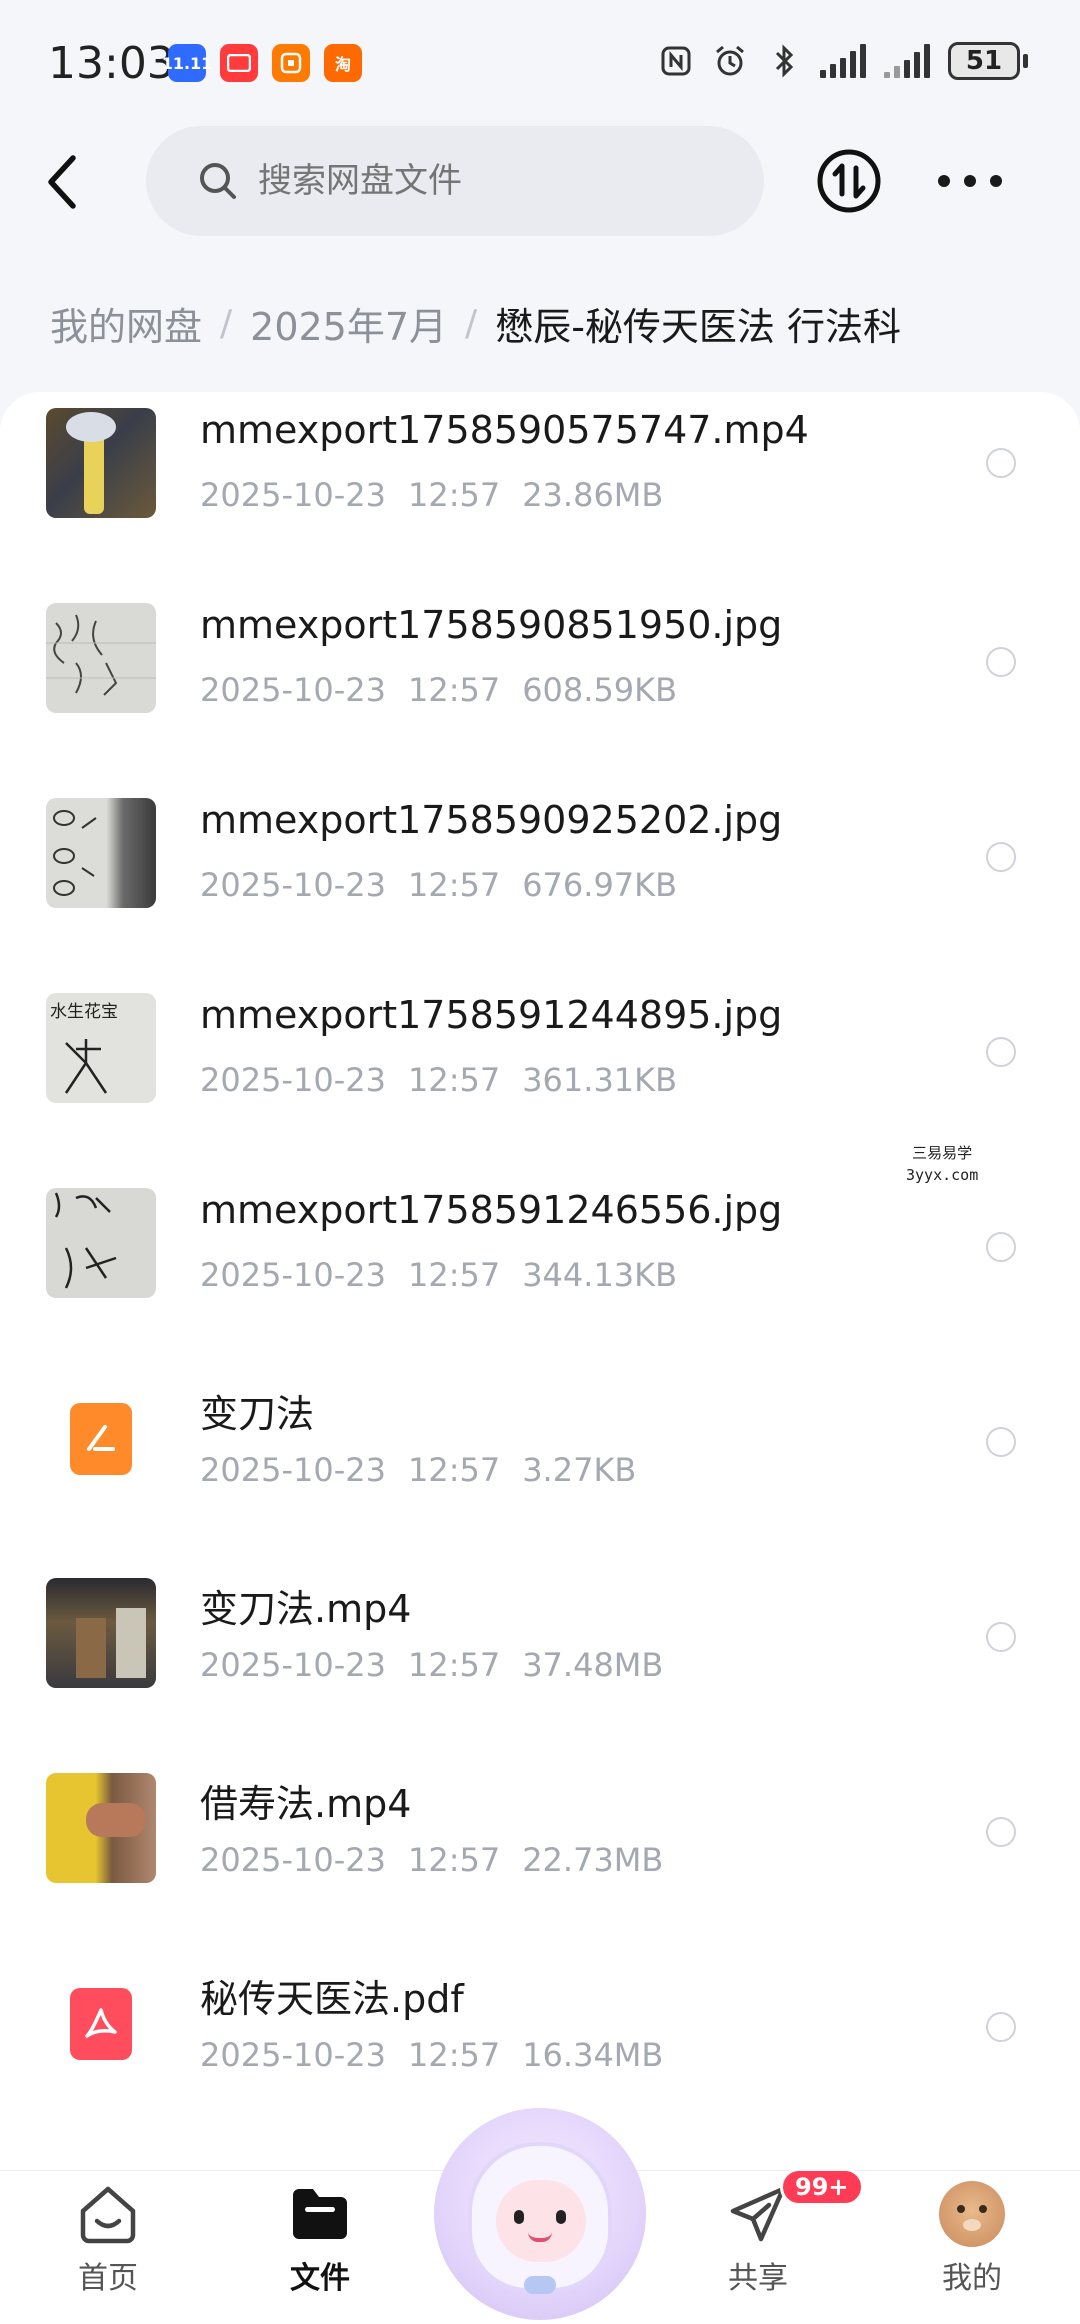 The image size is (1080, 2324). What do you see at coordinates (972, 2214) in the screenshot?
I see `avatar` at bounding box center [972, 2214].